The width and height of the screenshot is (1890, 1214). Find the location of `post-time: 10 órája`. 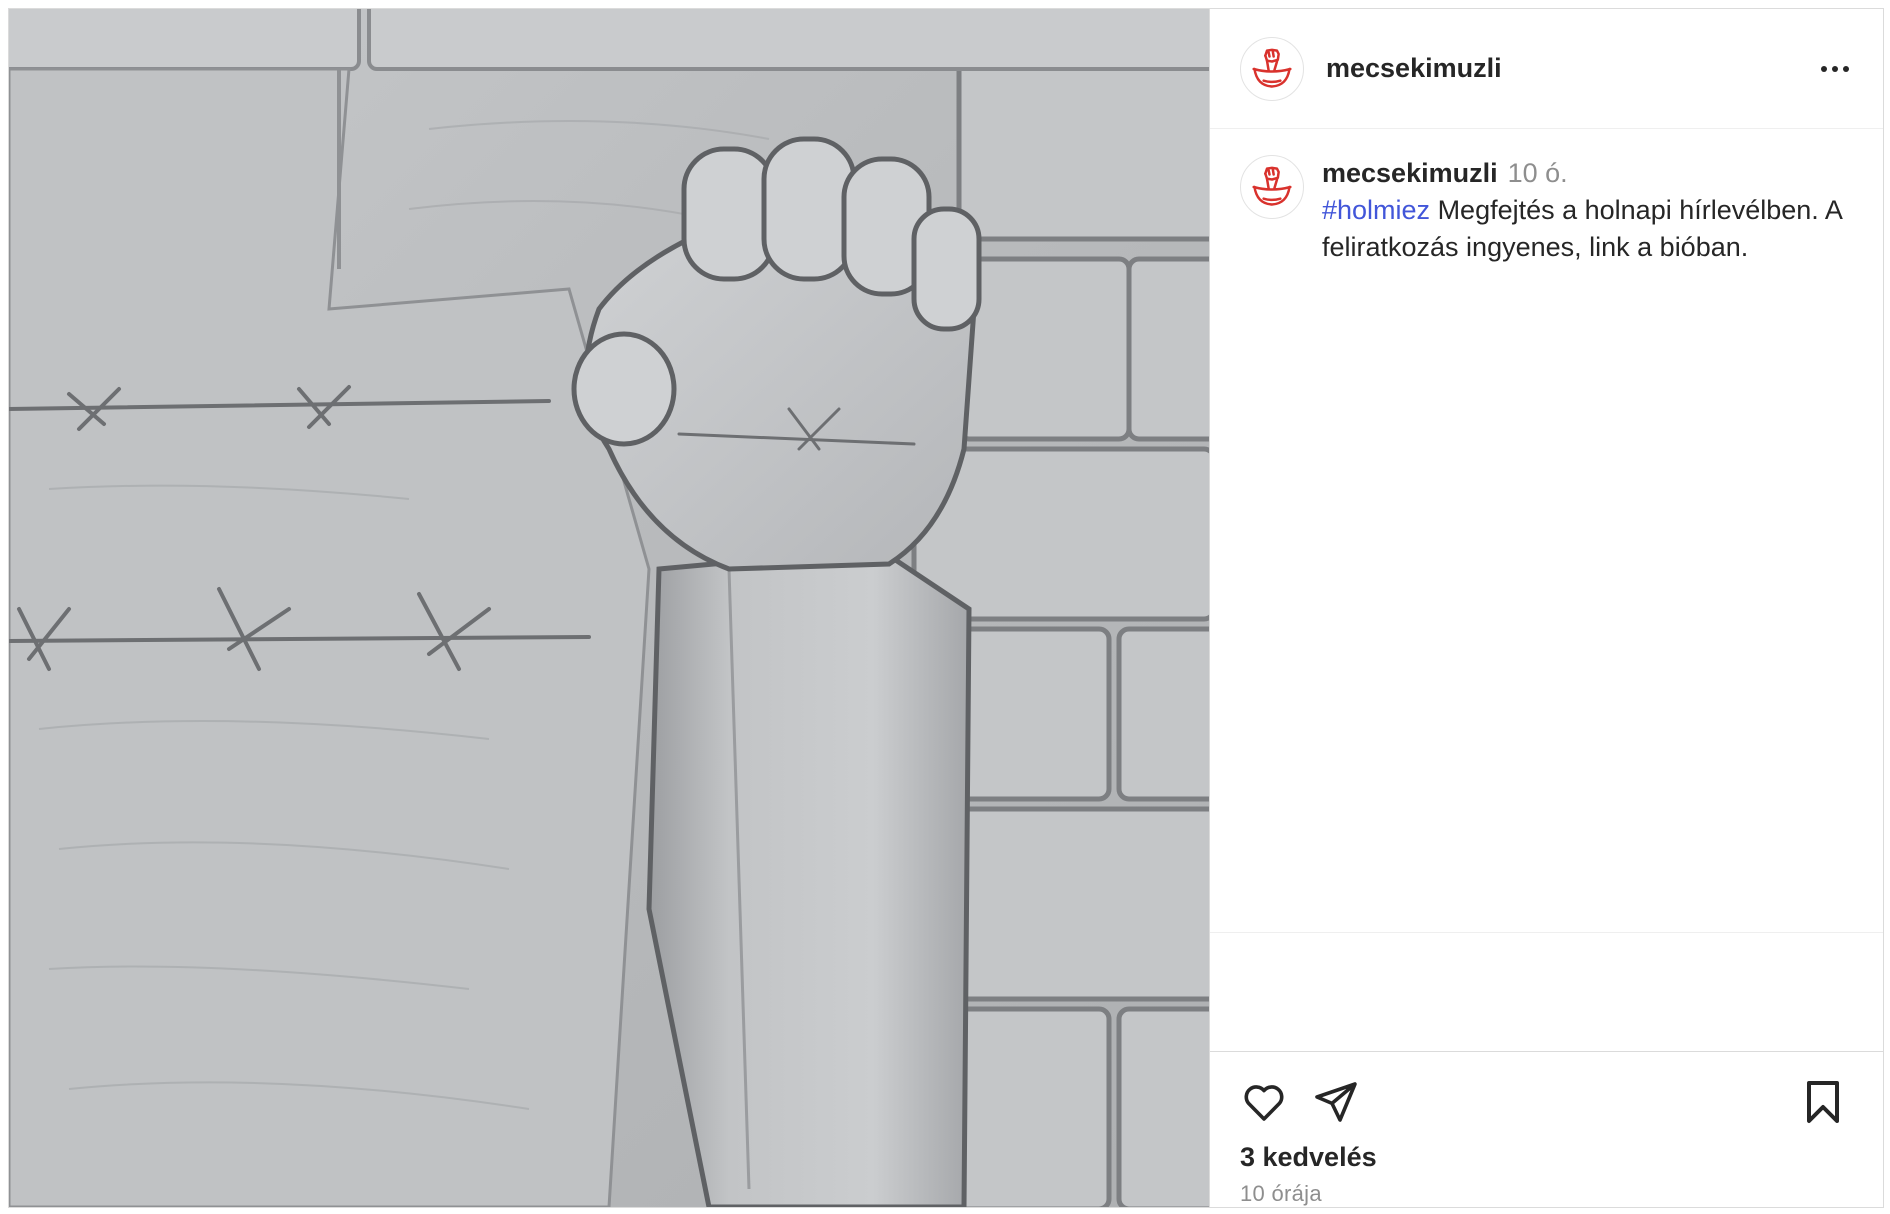

post-time: 10 órája is located at coordinates (1546, 1190).